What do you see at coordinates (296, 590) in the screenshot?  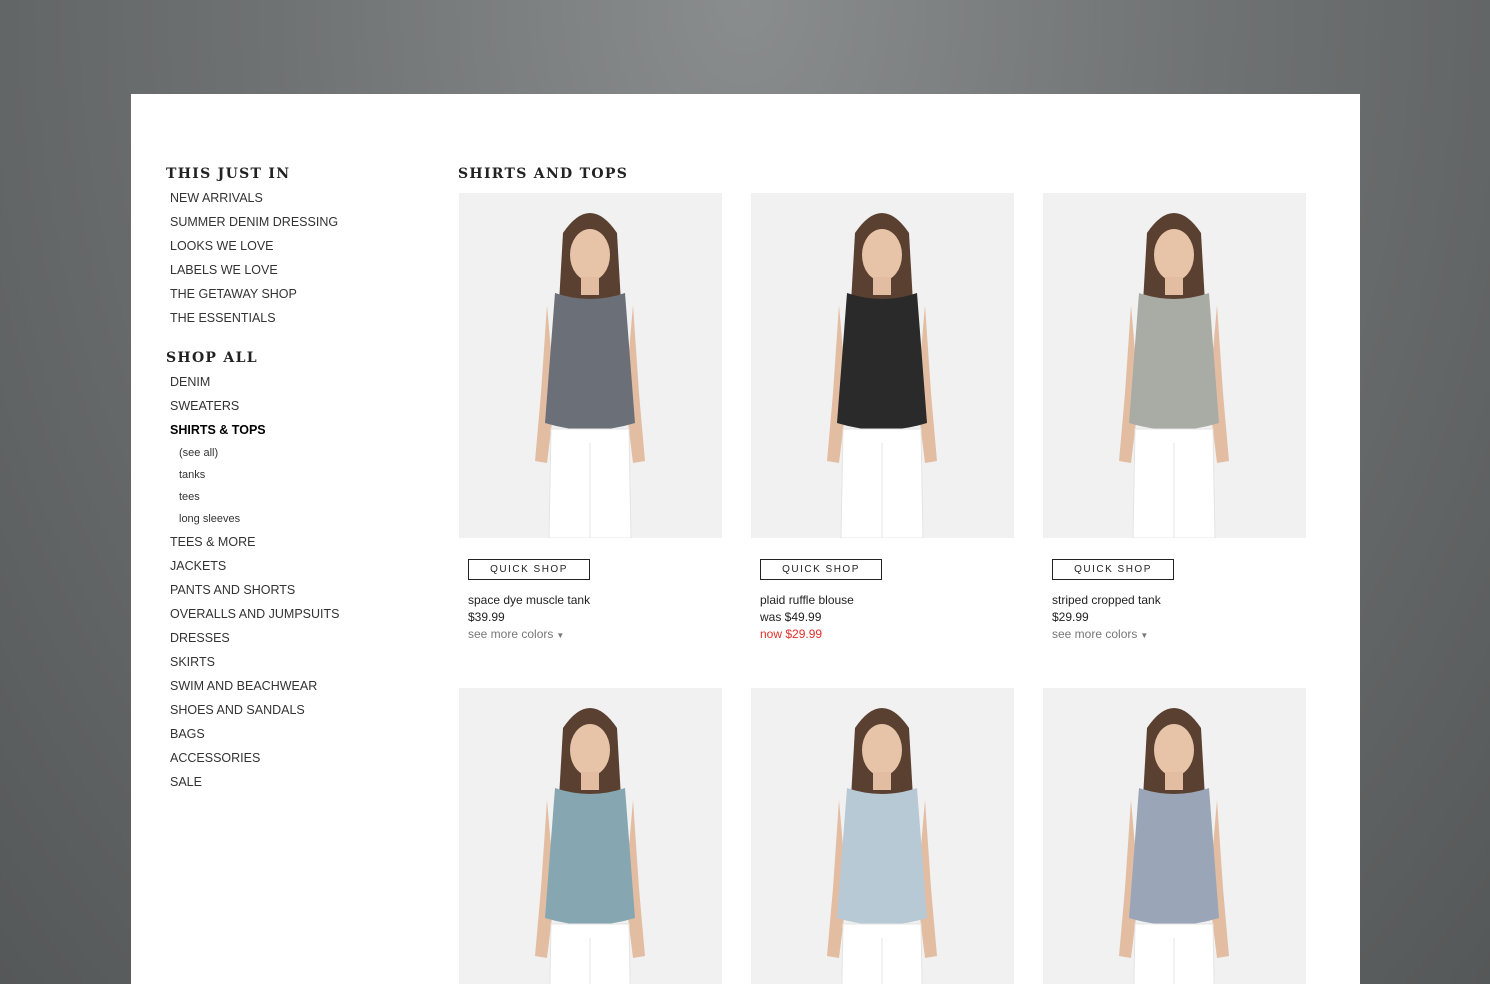 I see `sidebar-item-pants-shorts: PANTS AND SHORTS` at bounding box center [296, 590].